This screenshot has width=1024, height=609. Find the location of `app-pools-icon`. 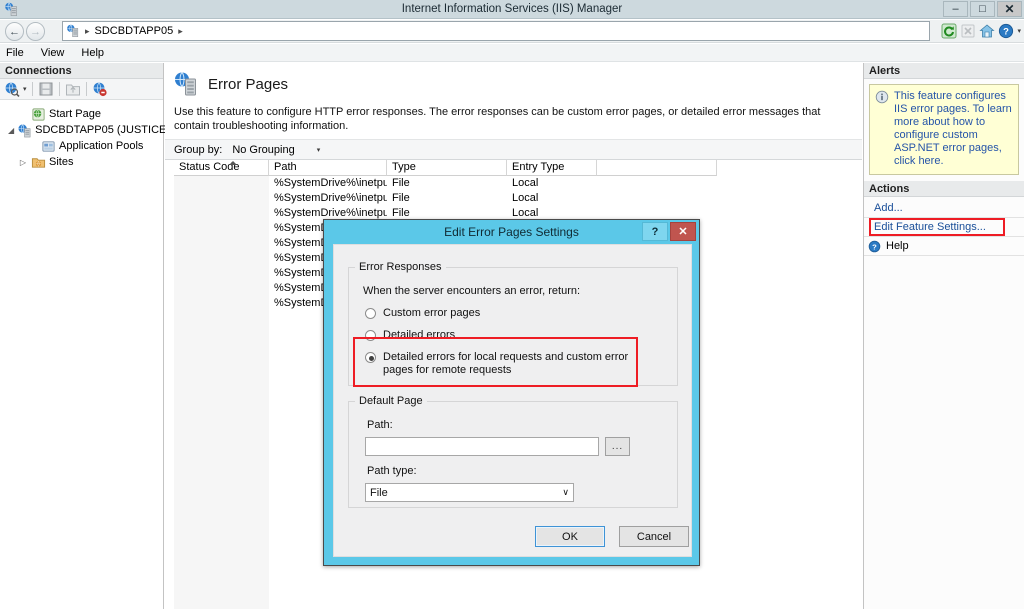

app-pools-icon is located at coordinates (48, 146).